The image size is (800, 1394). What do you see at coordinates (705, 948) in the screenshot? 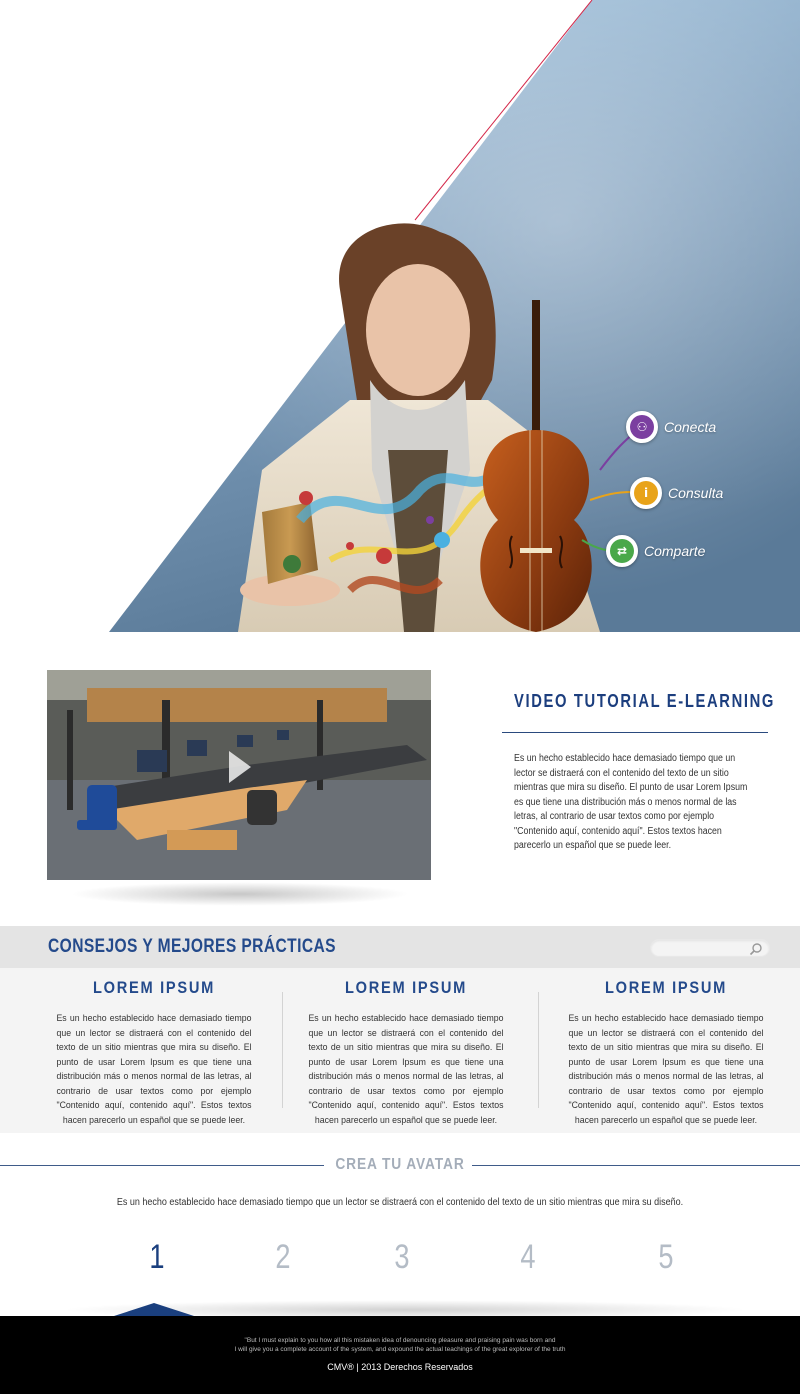
I see `search-input` at bounding box center [705, 948].